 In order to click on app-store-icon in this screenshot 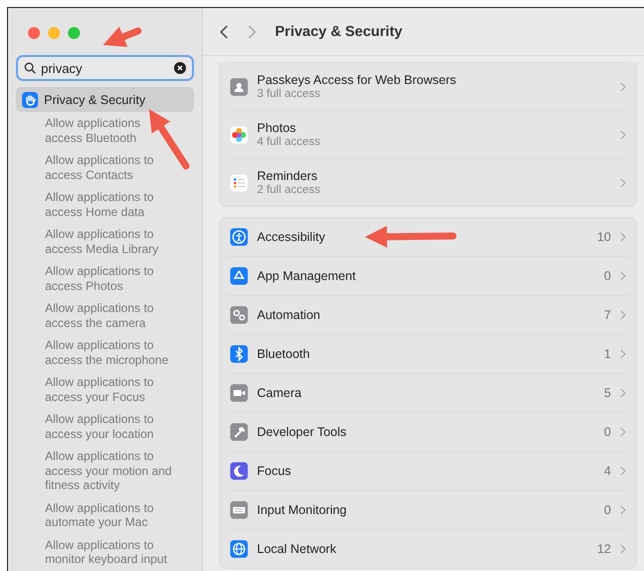, I will do `click(239, 276)`.